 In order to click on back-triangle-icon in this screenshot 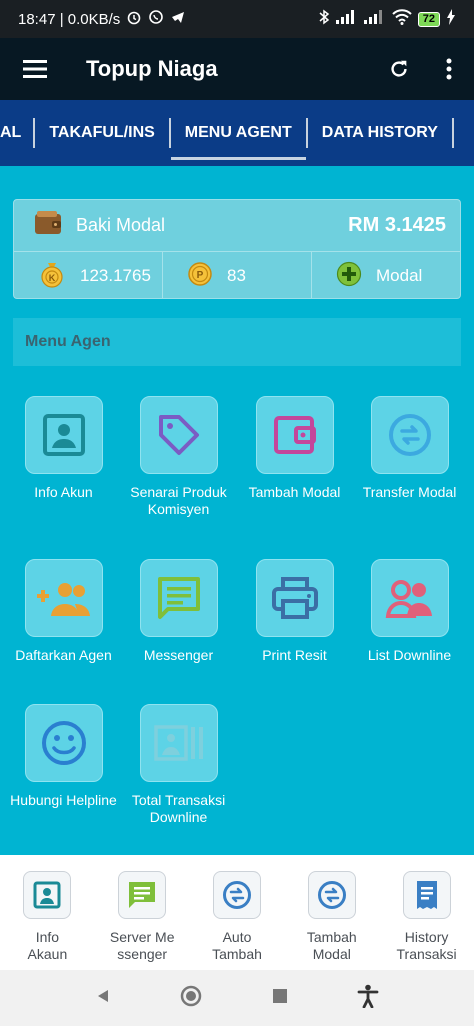, I will do `click(102, 995)`.